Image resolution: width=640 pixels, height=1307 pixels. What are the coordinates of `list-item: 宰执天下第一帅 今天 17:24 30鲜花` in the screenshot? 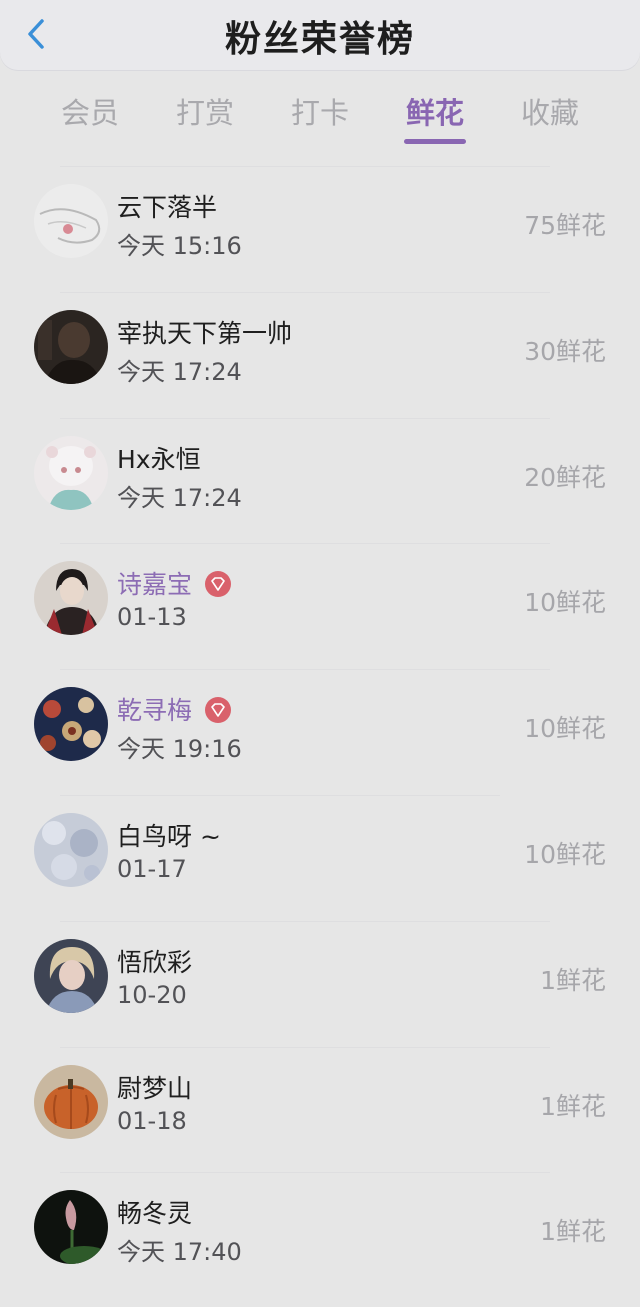 It's located at (320, 349).